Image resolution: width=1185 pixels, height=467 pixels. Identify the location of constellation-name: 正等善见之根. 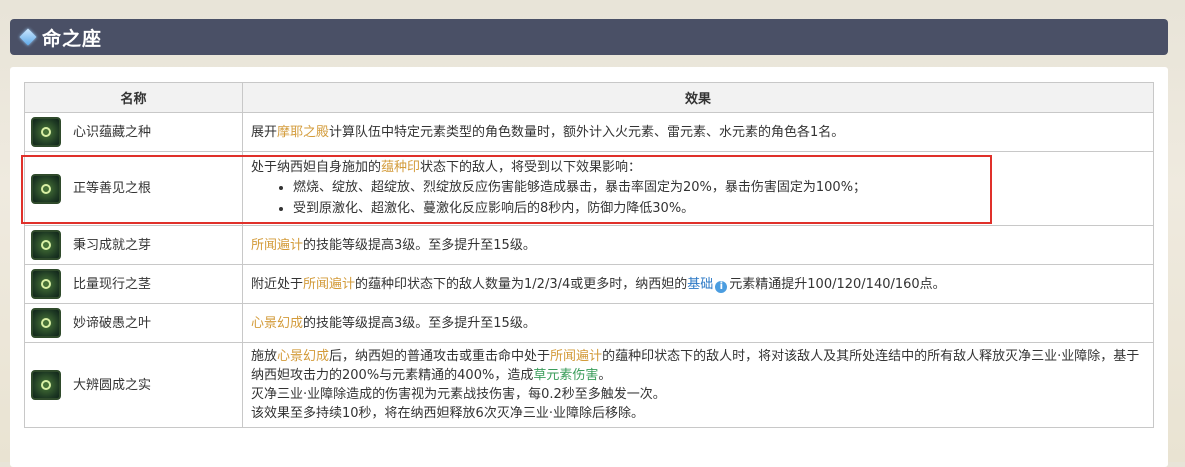
(112, 188).